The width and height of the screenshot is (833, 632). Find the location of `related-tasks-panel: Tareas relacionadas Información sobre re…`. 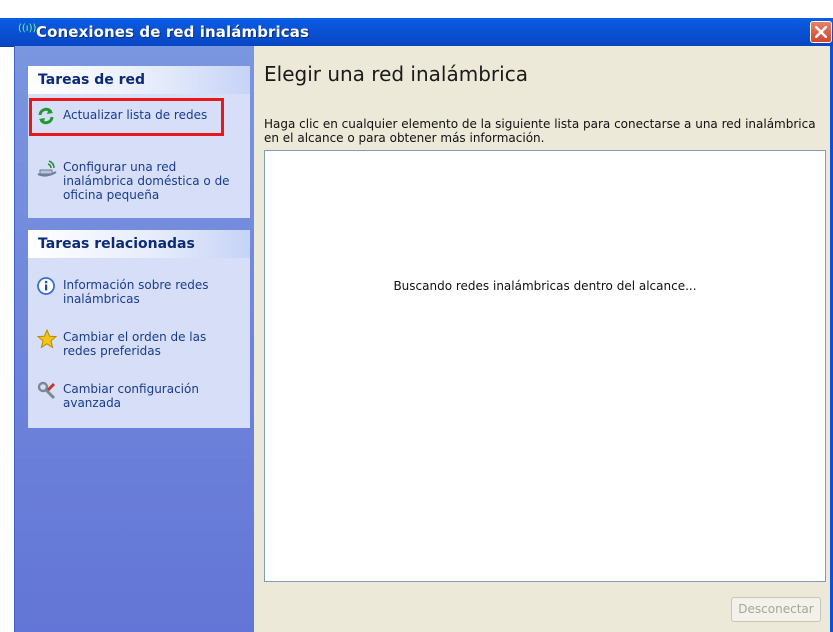

related-tasks-panel: Tareas relacionadas Información sobre re… is located at coordinates (139, 329).